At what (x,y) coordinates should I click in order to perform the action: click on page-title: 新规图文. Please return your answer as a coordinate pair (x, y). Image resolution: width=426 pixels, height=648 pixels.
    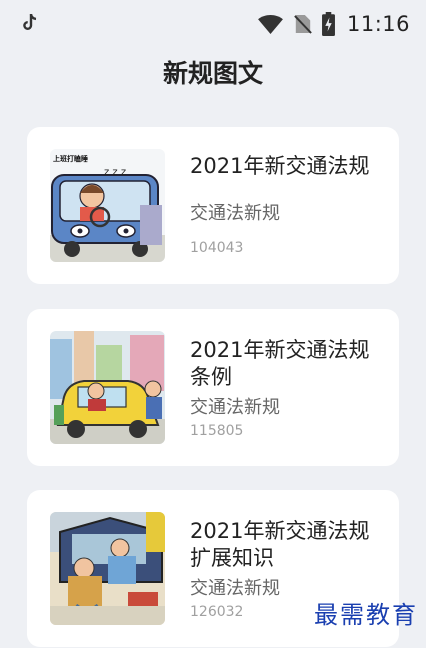
    Looking at the image, I should click on (212, 73).